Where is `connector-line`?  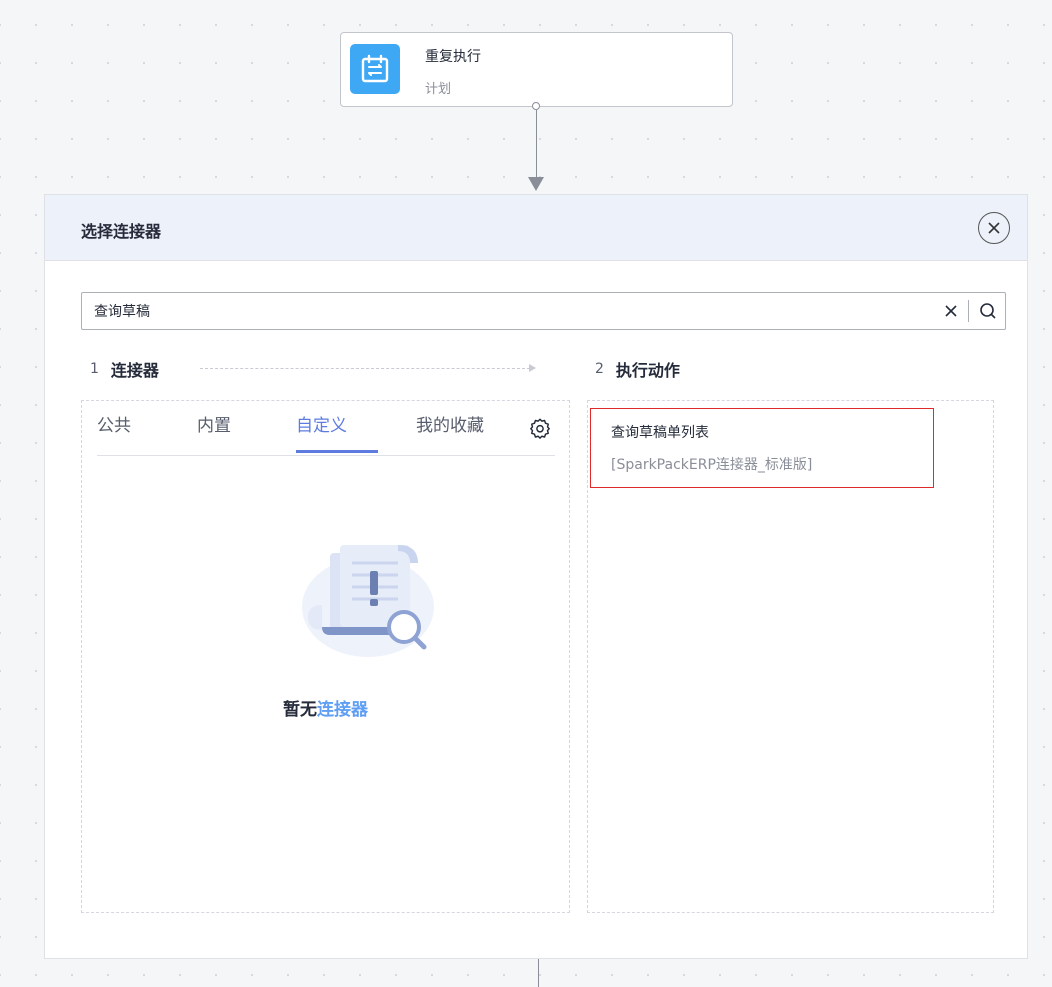
connector-line is located at coordinates (536, 144).